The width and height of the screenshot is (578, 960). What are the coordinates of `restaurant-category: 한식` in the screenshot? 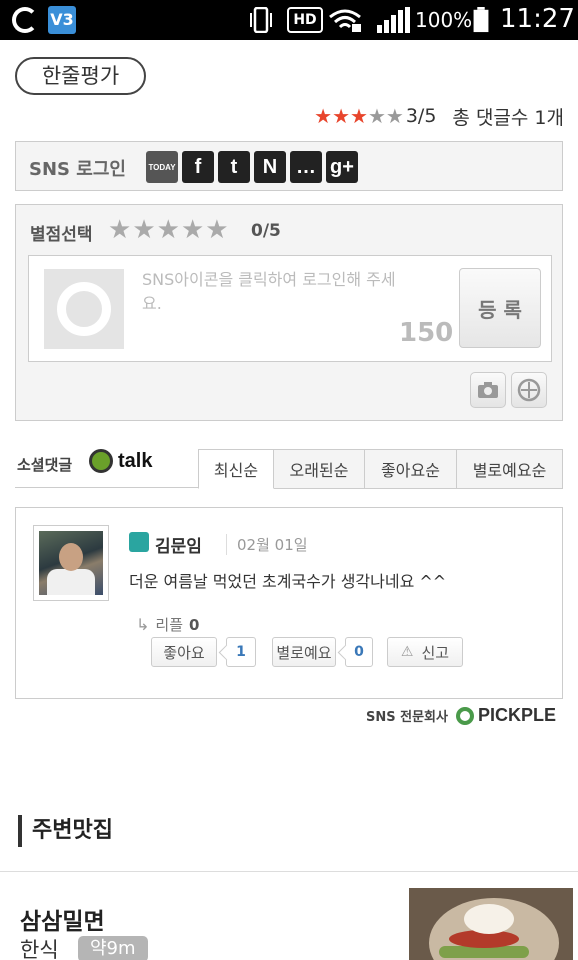 It's located at (39, 949).